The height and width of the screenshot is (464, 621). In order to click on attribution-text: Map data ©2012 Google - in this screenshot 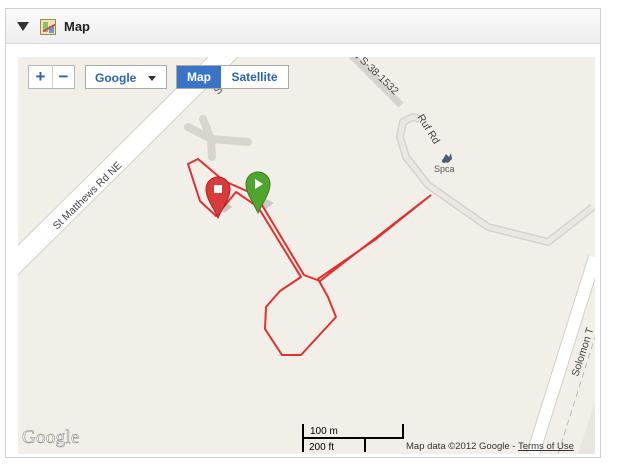, I will do `click(462, 446)`.